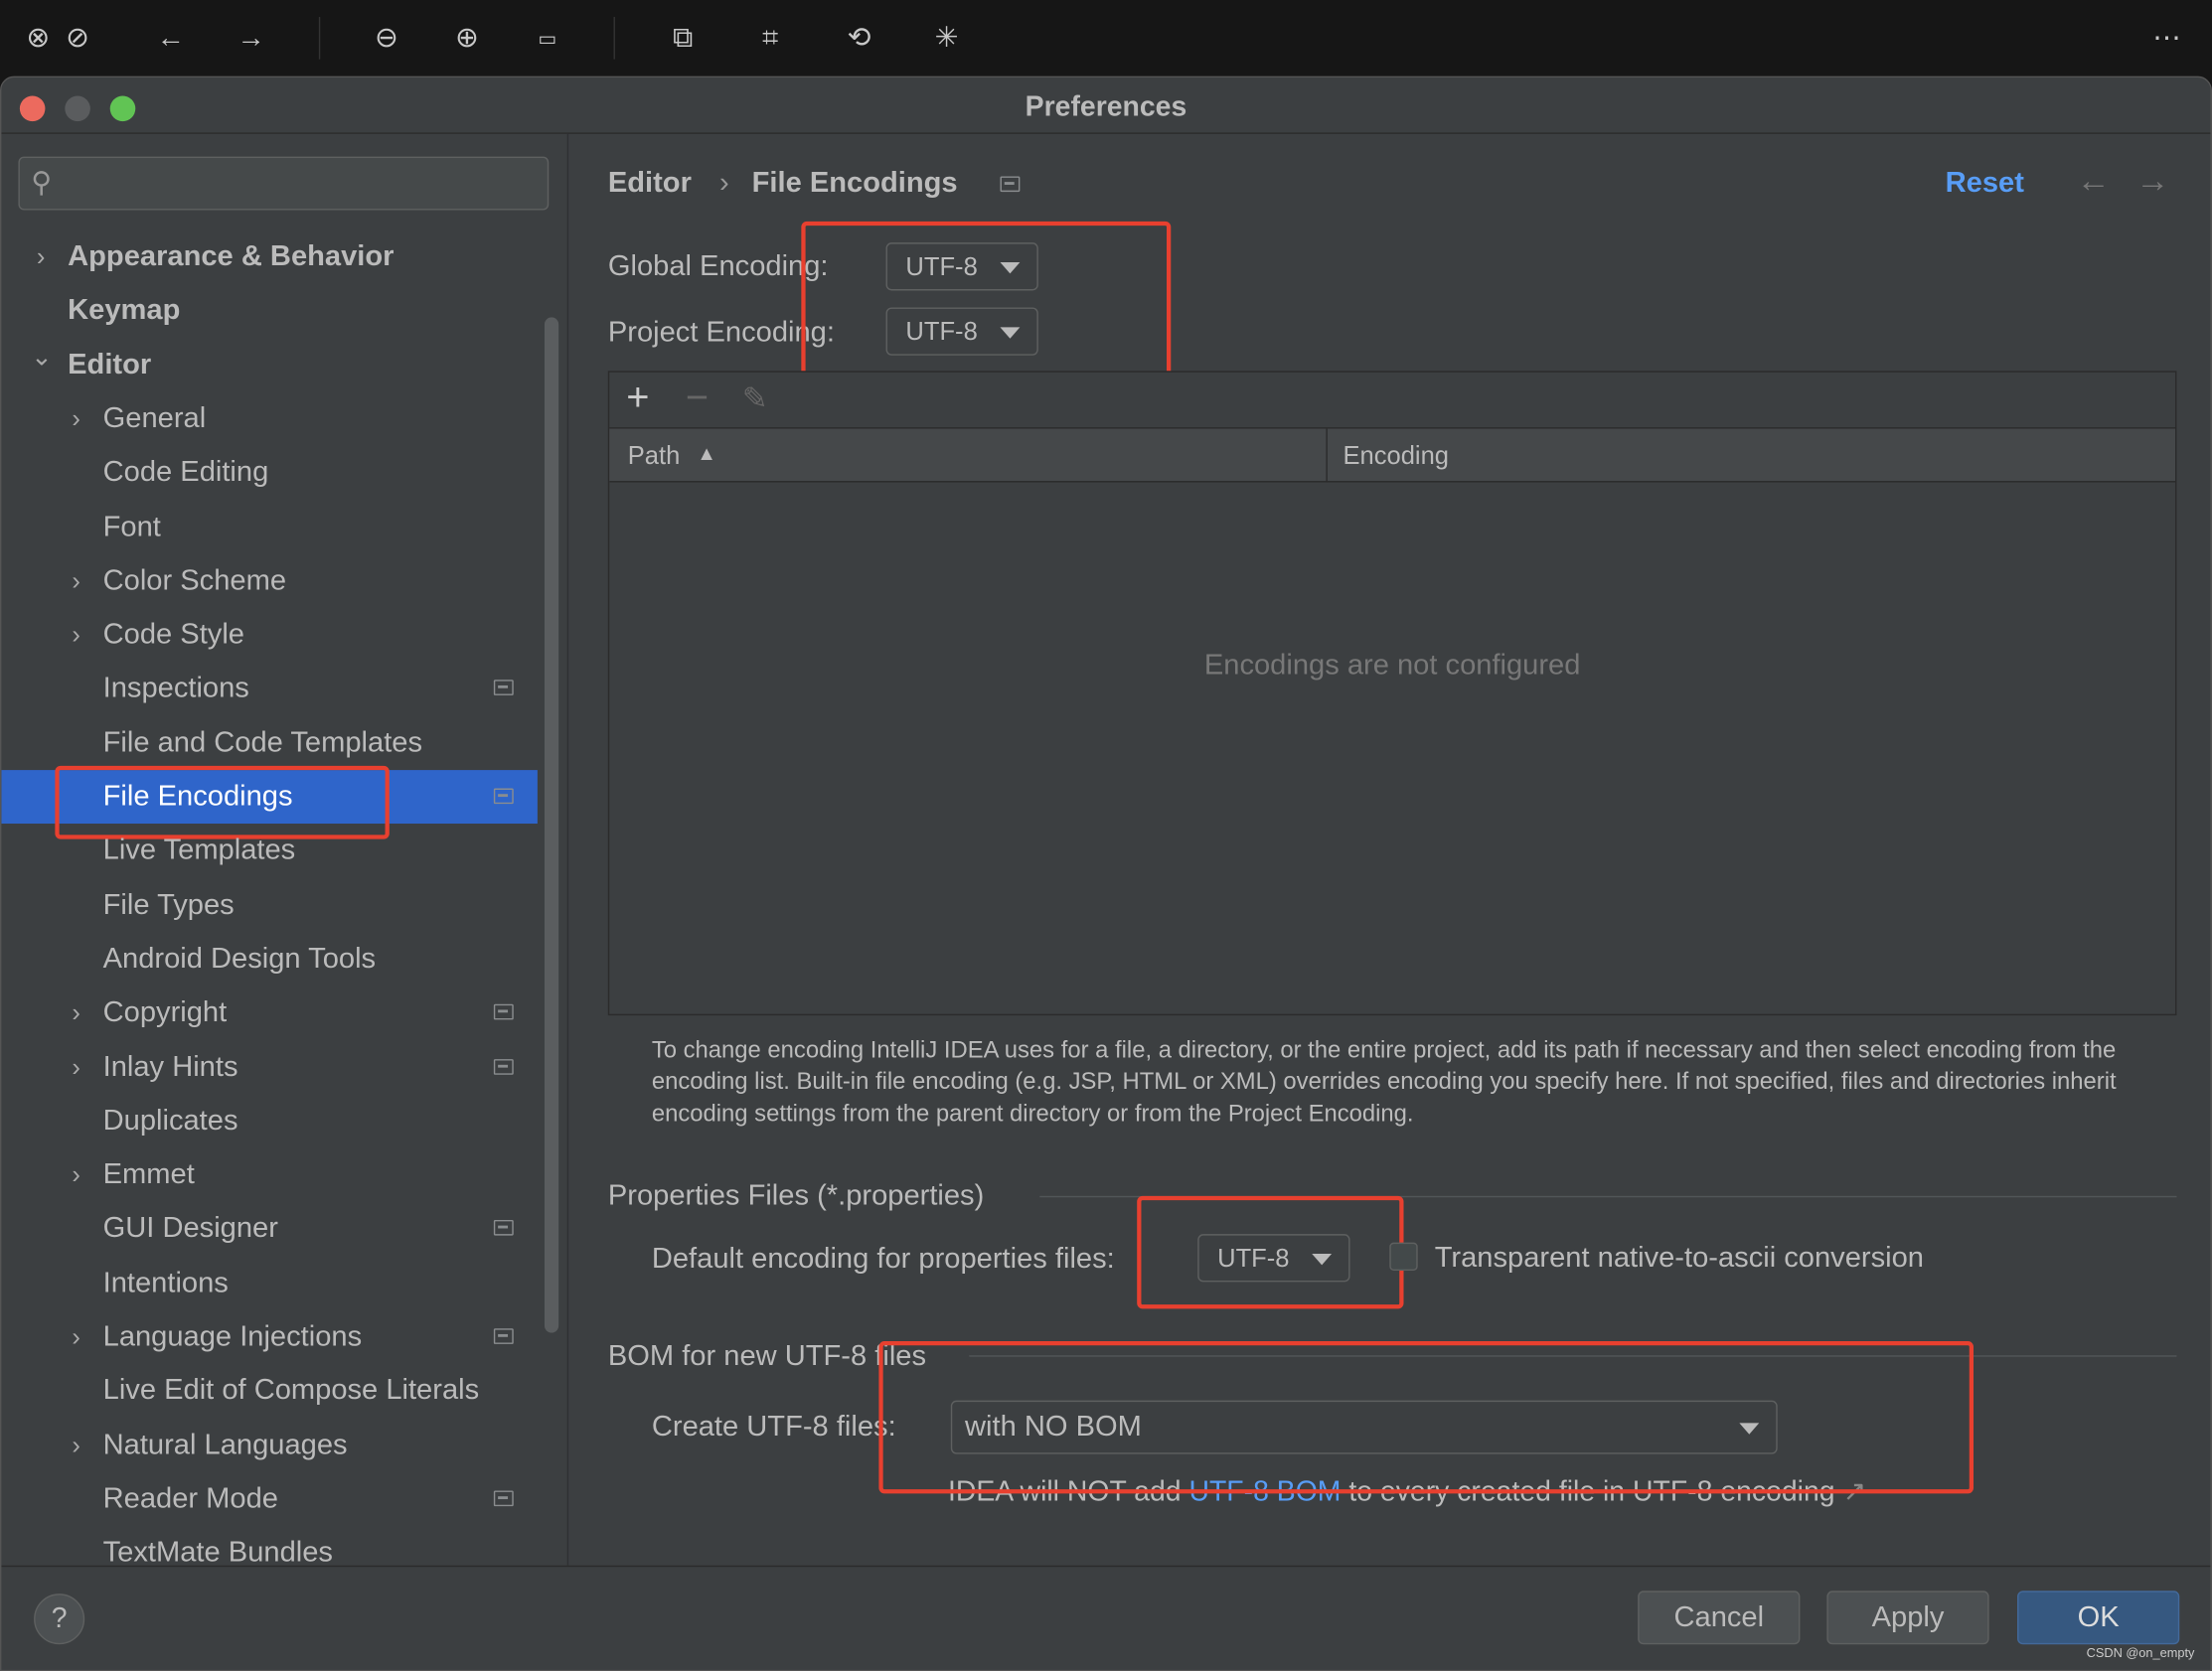  What do you see at coordinates (269, 1175) in the screenshot?
I see `sidebar-item-emmet: › Emmet` at bounding box center [269, 1175].